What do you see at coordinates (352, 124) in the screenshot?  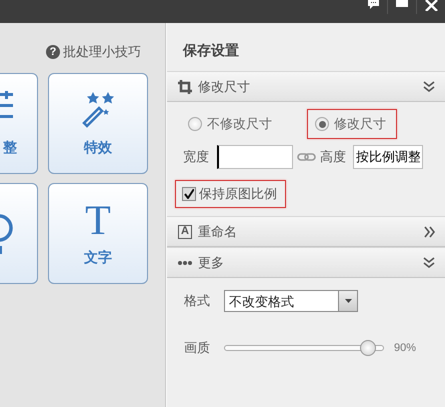 I see `radio-option: 修改尺寸` at bounding box center [352, 124].